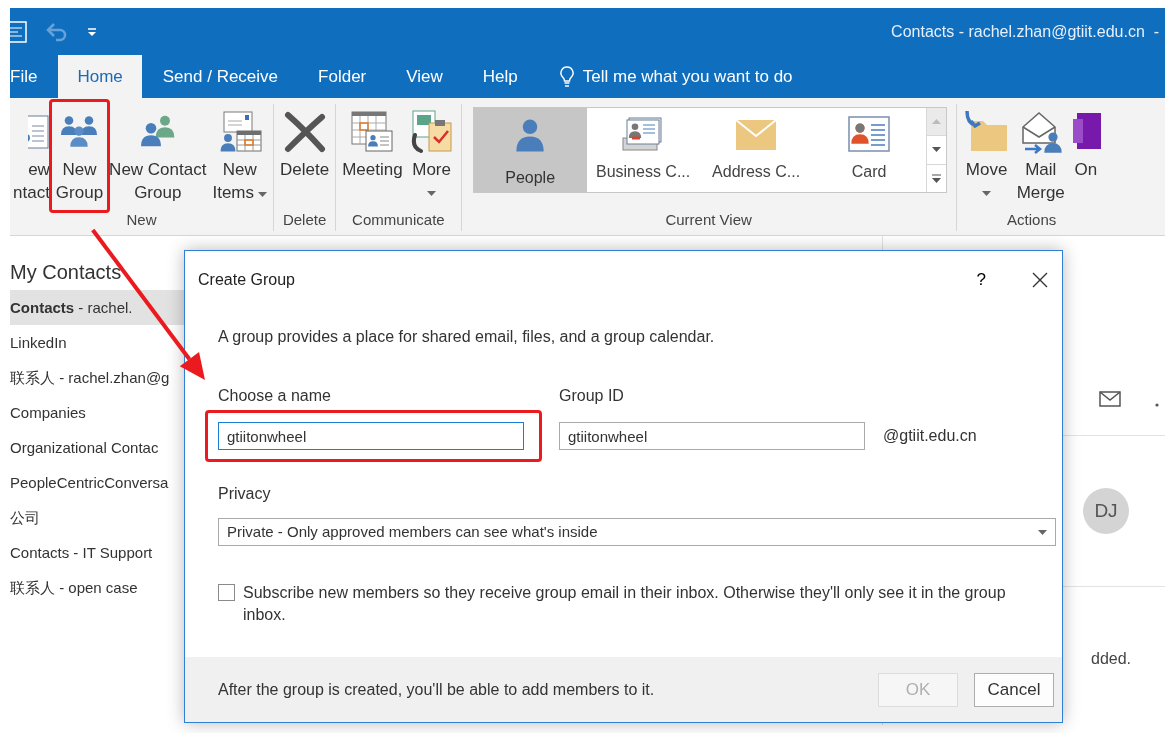  What do you see at coordinates (97, 482) in the screenshot?
I see `folder-item: PeopleCentricConversa` at bounding box center [97, 482].